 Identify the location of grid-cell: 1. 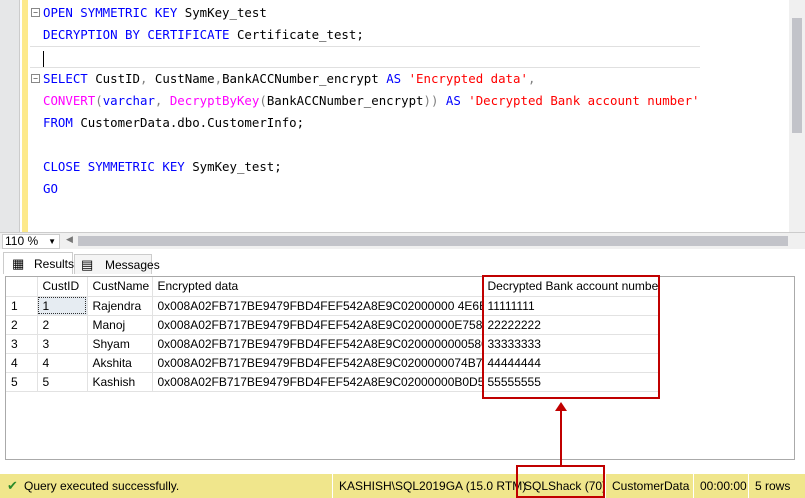
(62, 306).